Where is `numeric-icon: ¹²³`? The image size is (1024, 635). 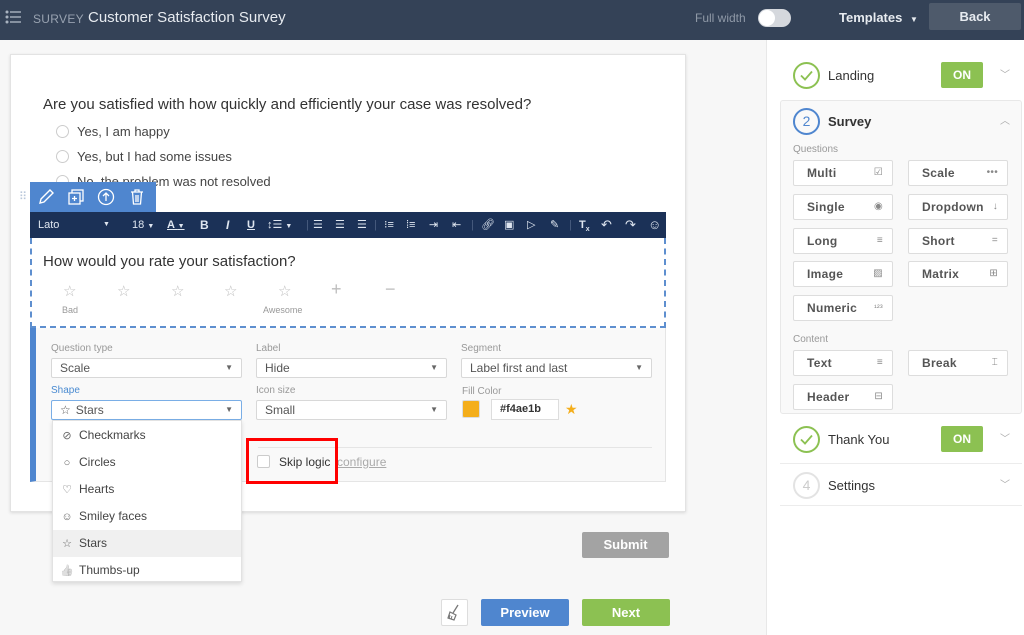
numeric-icon: ¹²³ is located at coordinates (878, 307).